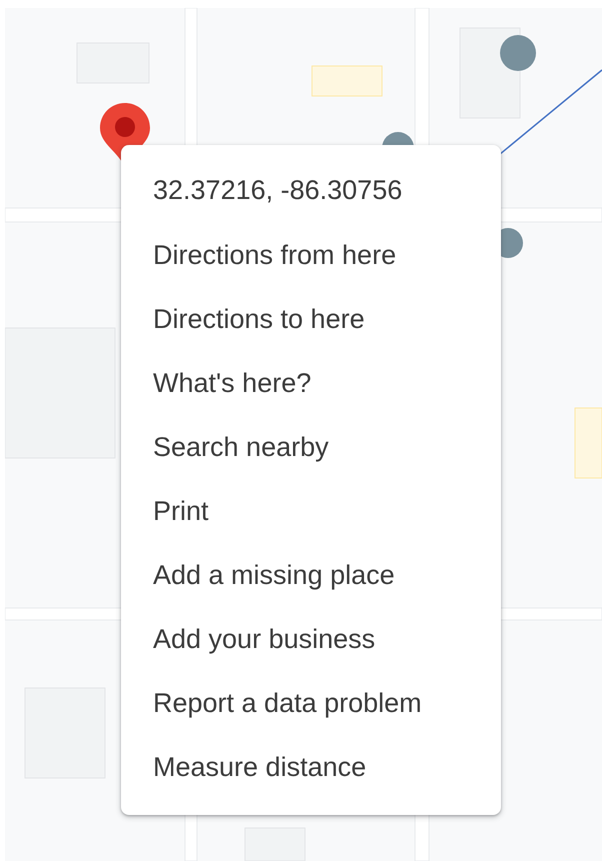 This screenshot has height=861, width=602. Describe the element at coordinates (311, 383) in the screenshot. I see `menu-item: What's here?` at that location.